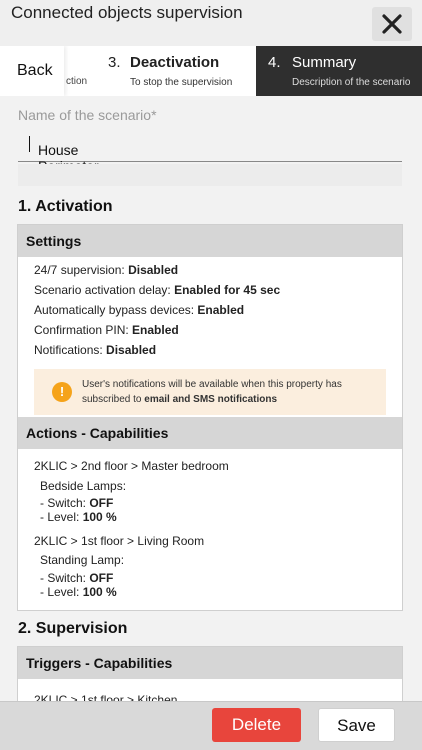 The image size is (422, 750). What do you see at coordinates (351, 82) in the screenshot?
I see `step-subtitle: Description of the scenario` at bounding box center [351, 82].